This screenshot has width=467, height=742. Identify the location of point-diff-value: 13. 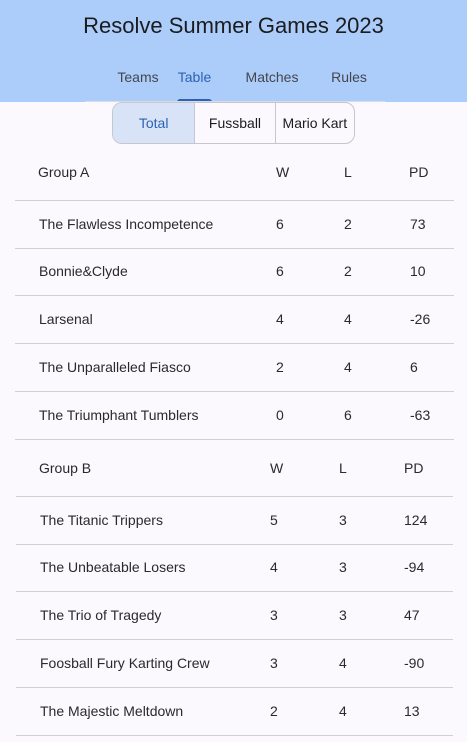
(412, 711).